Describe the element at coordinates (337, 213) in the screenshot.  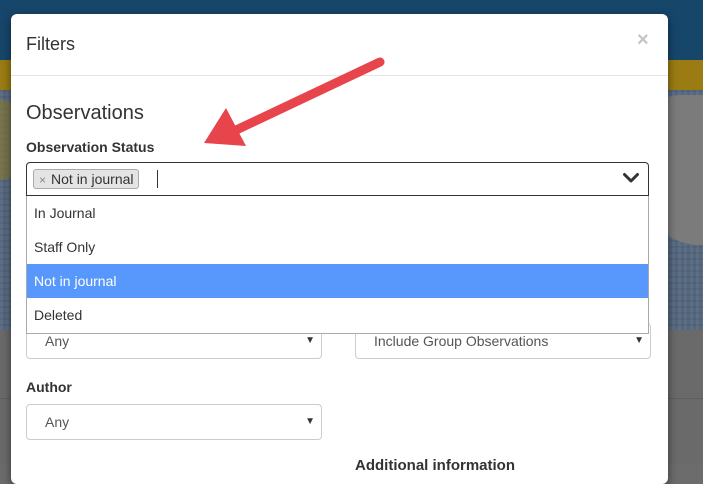
I see `option-in-journal: In Journal` at that location.